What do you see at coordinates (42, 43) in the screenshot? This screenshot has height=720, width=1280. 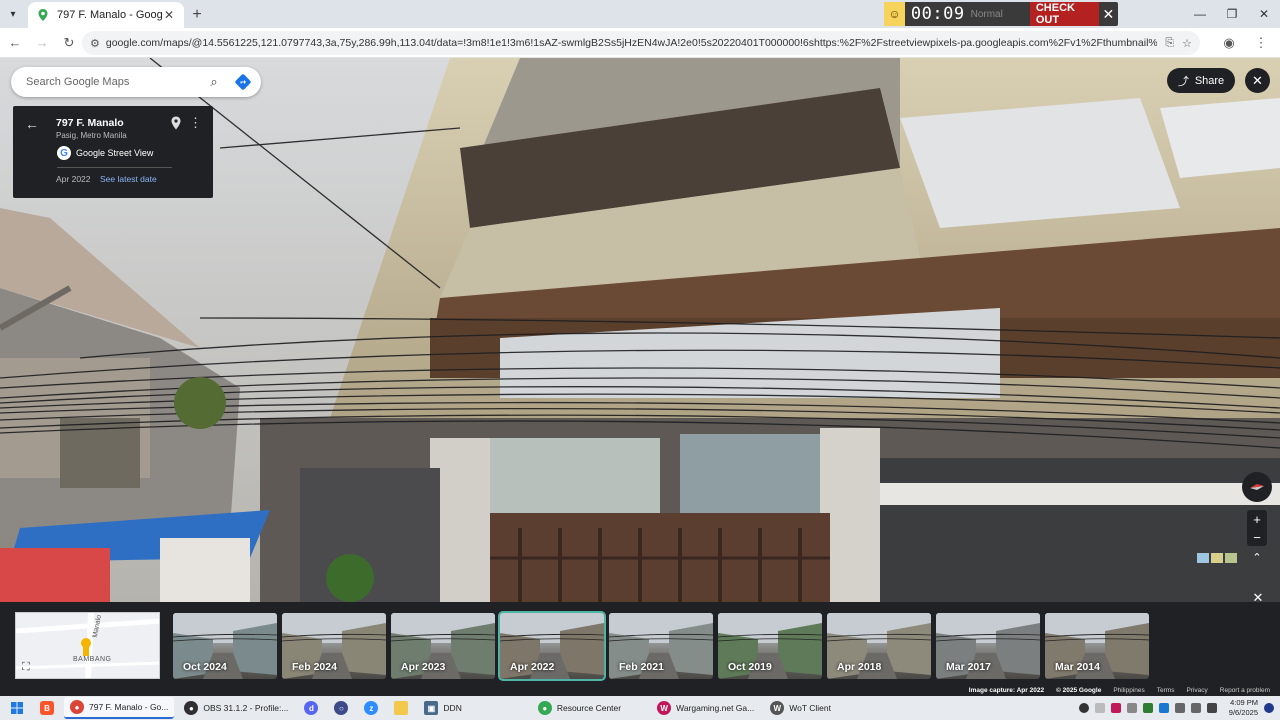 I see `forward-icon: →` at bounding box center [42, 43].